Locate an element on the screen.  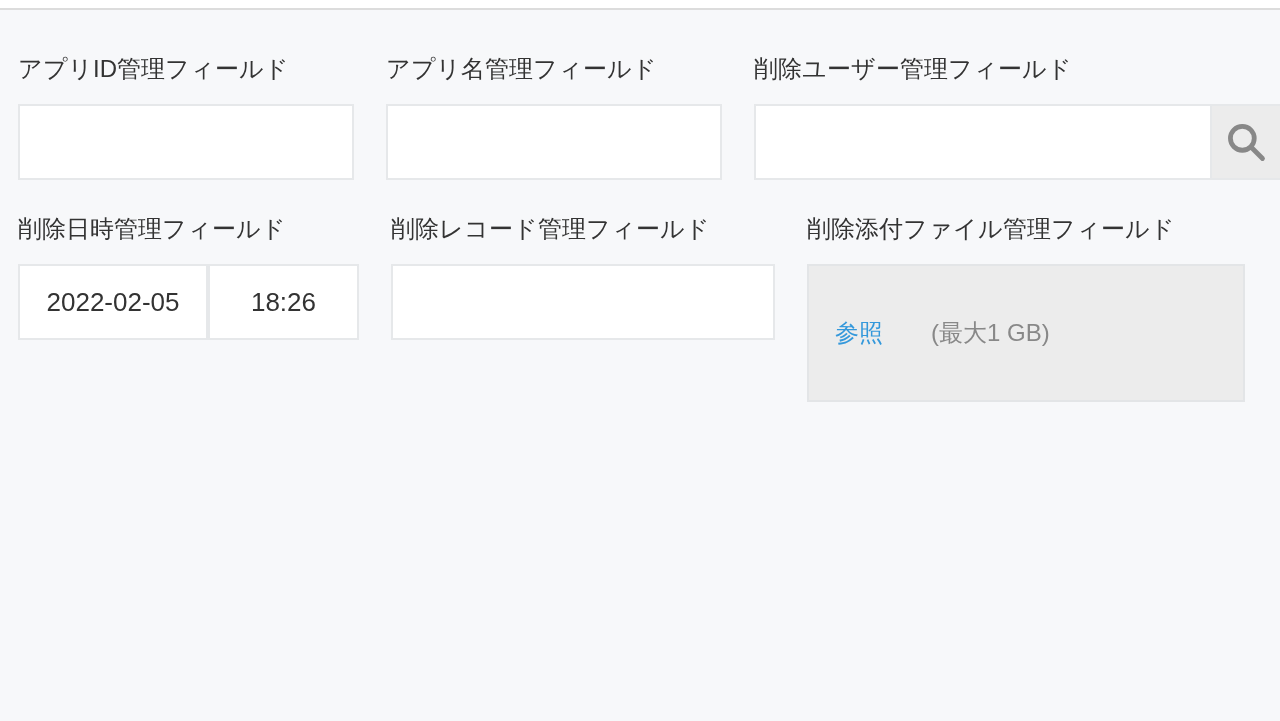
field-label: アプリ名管理フィールド is located at coordinates (522, 69).